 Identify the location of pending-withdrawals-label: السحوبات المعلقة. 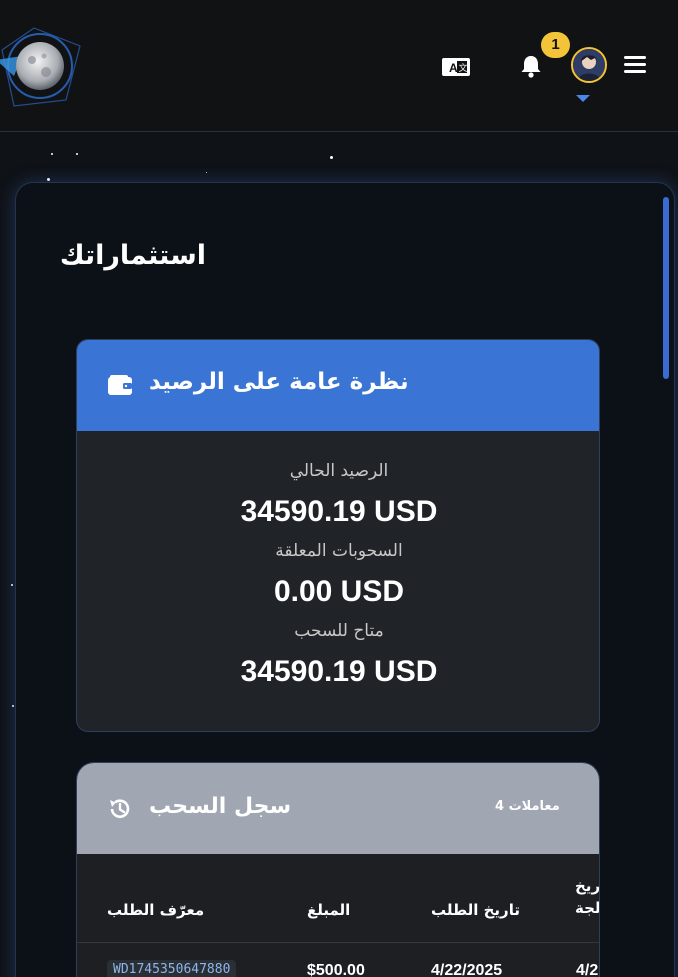
(339, 551).